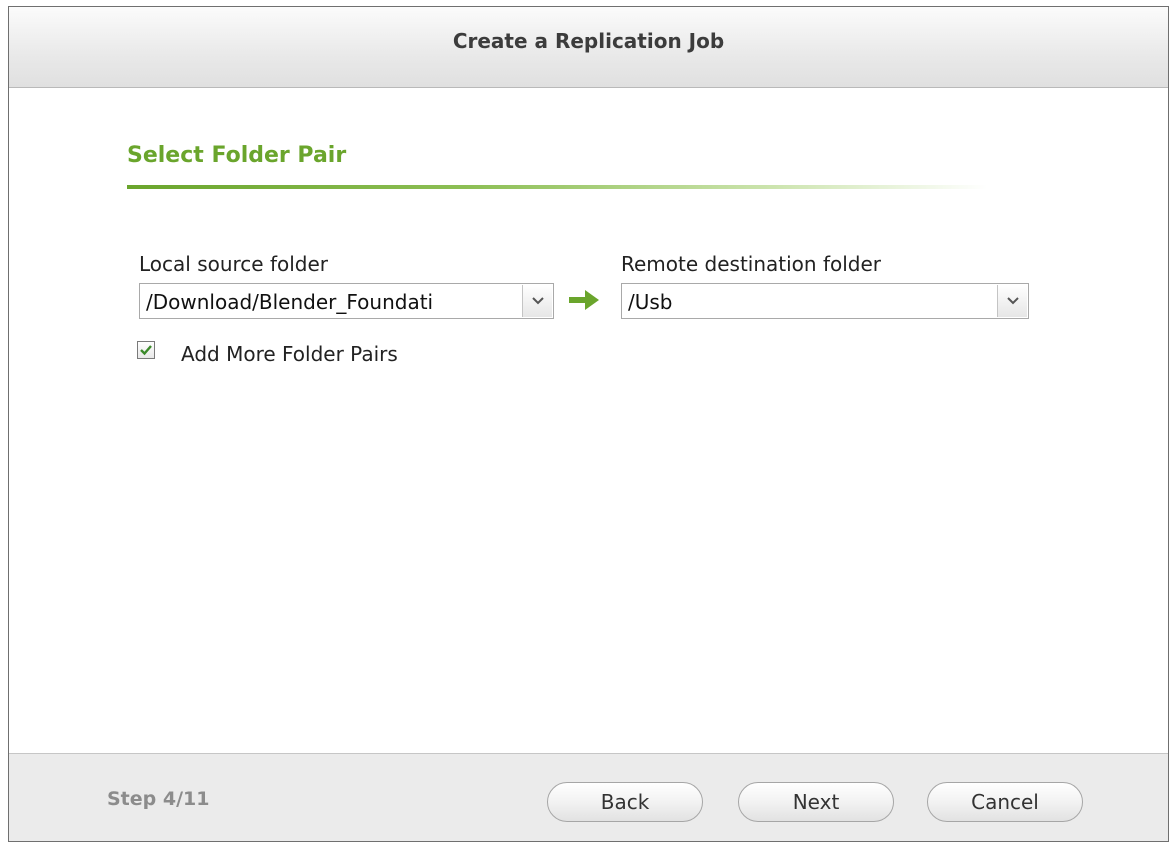 Image resolution: width=1173 pixels, height=846 pixels. I want to click on source-folder-select: /Download/Blender_Foundati, so click(346, 301).